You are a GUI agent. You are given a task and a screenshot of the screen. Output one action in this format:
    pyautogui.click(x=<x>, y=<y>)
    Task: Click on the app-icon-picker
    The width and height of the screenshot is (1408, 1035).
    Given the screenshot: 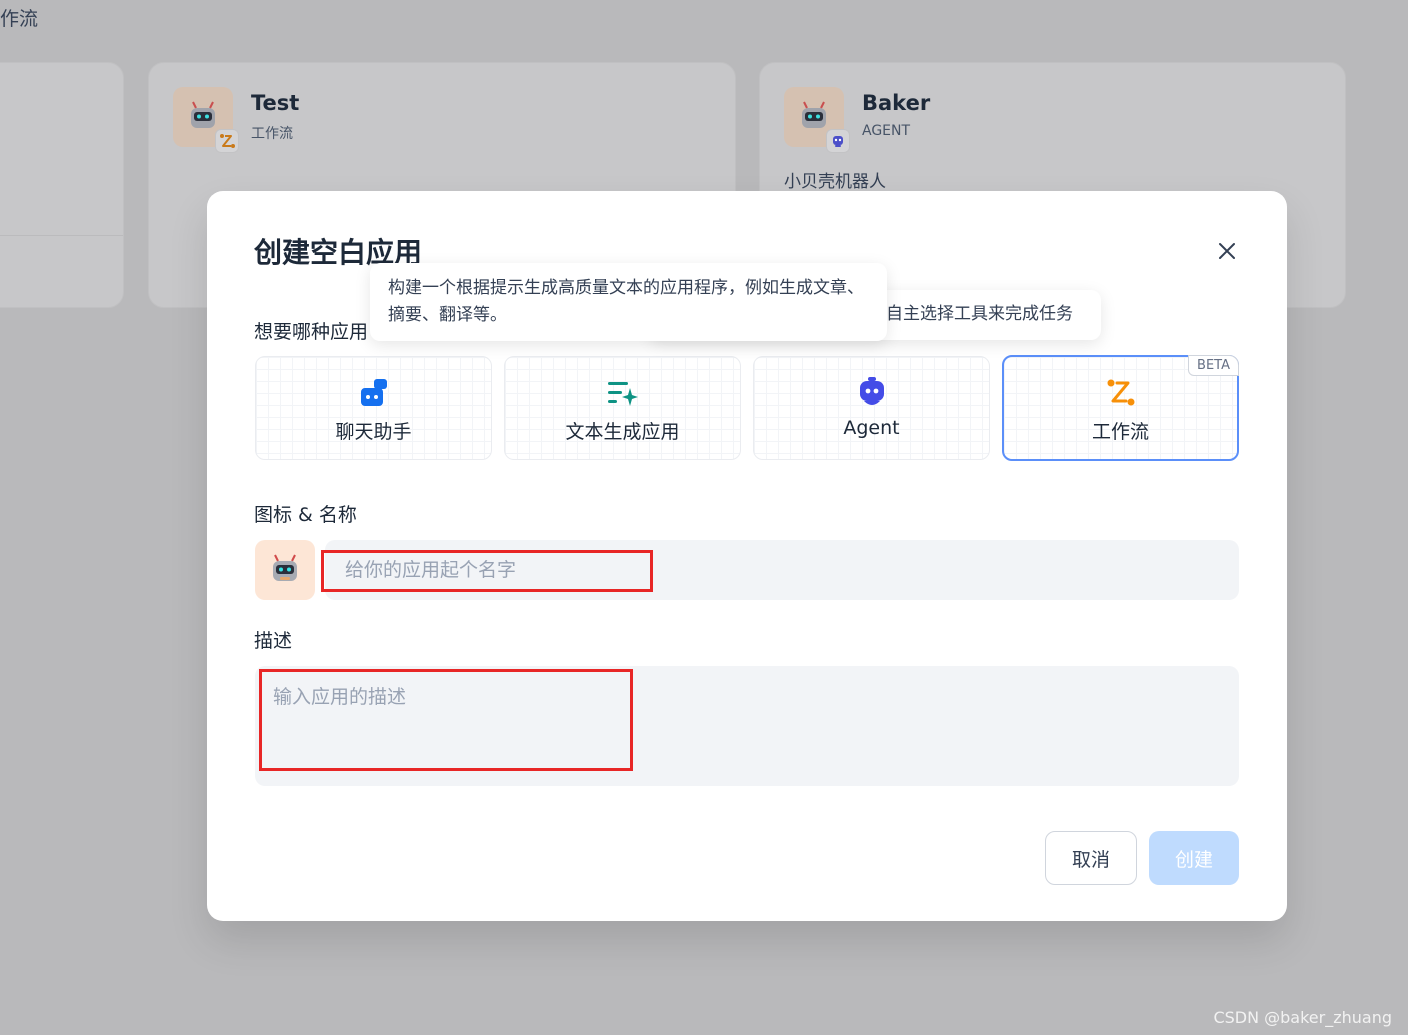 What is the action you would take?
    pyautogui.click(x=285, y=570)
    